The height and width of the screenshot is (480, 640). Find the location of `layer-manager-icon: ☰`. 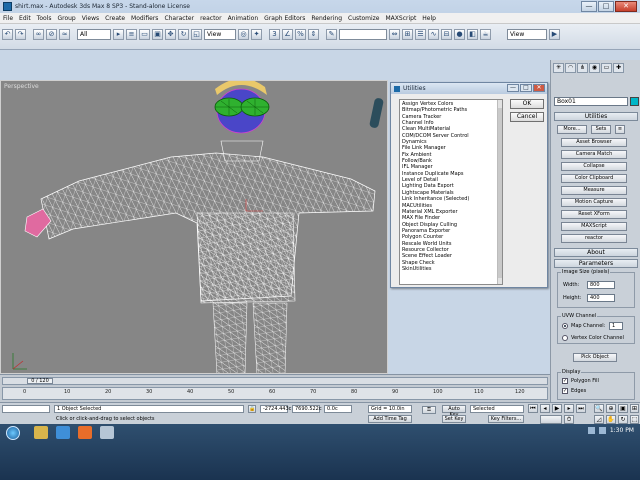

layer-manager-icon: ☰ is located at coordinates (420, 34).